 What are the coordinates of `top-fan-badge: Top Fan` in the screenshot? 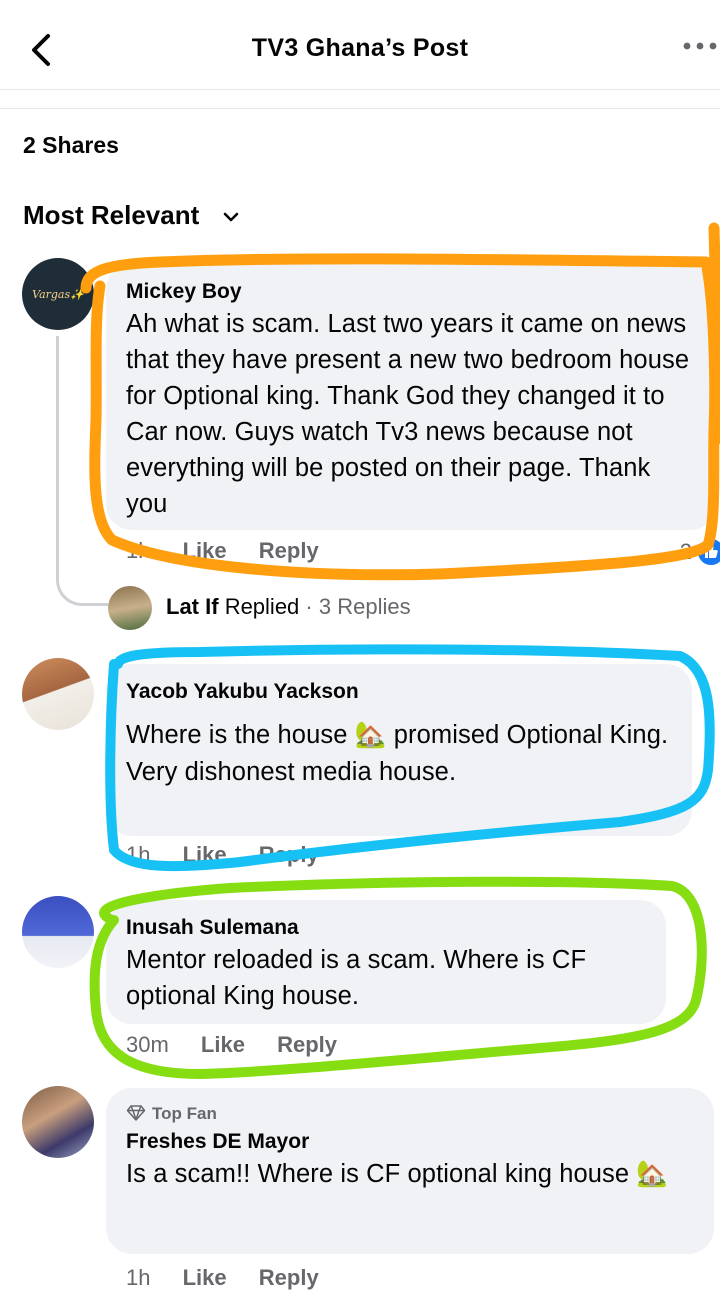 It's located at (410, 1114).